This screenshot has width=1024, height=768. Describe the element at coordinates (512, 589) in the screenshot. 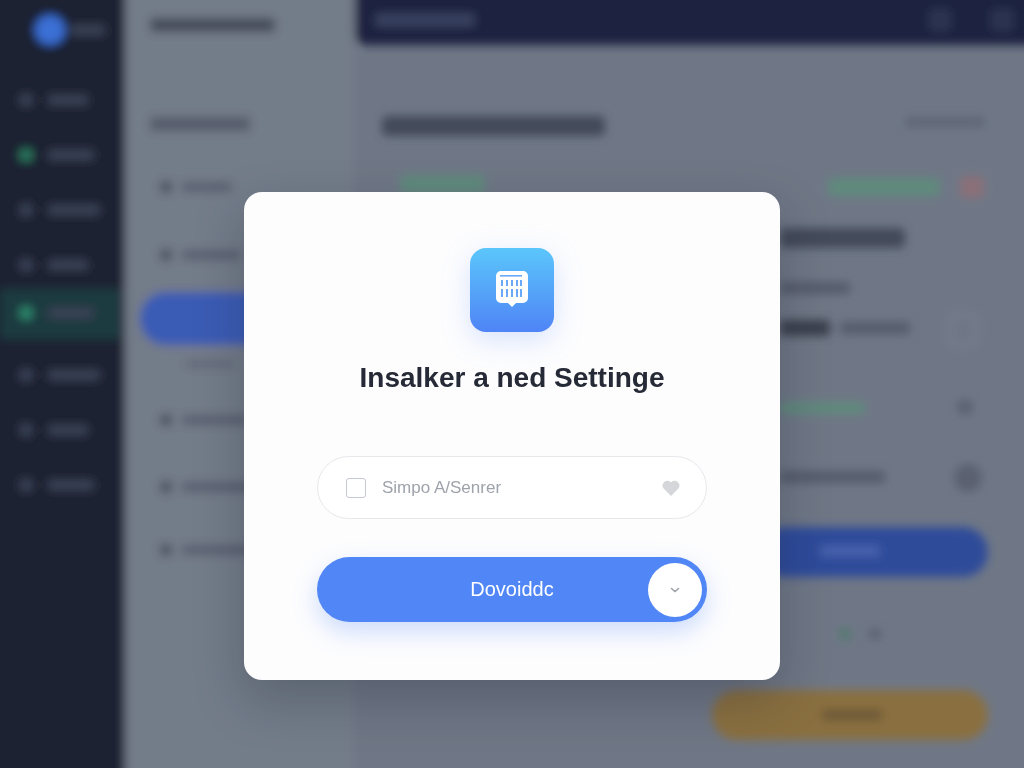

I see `primary-button: Dovoiddc` at that location.